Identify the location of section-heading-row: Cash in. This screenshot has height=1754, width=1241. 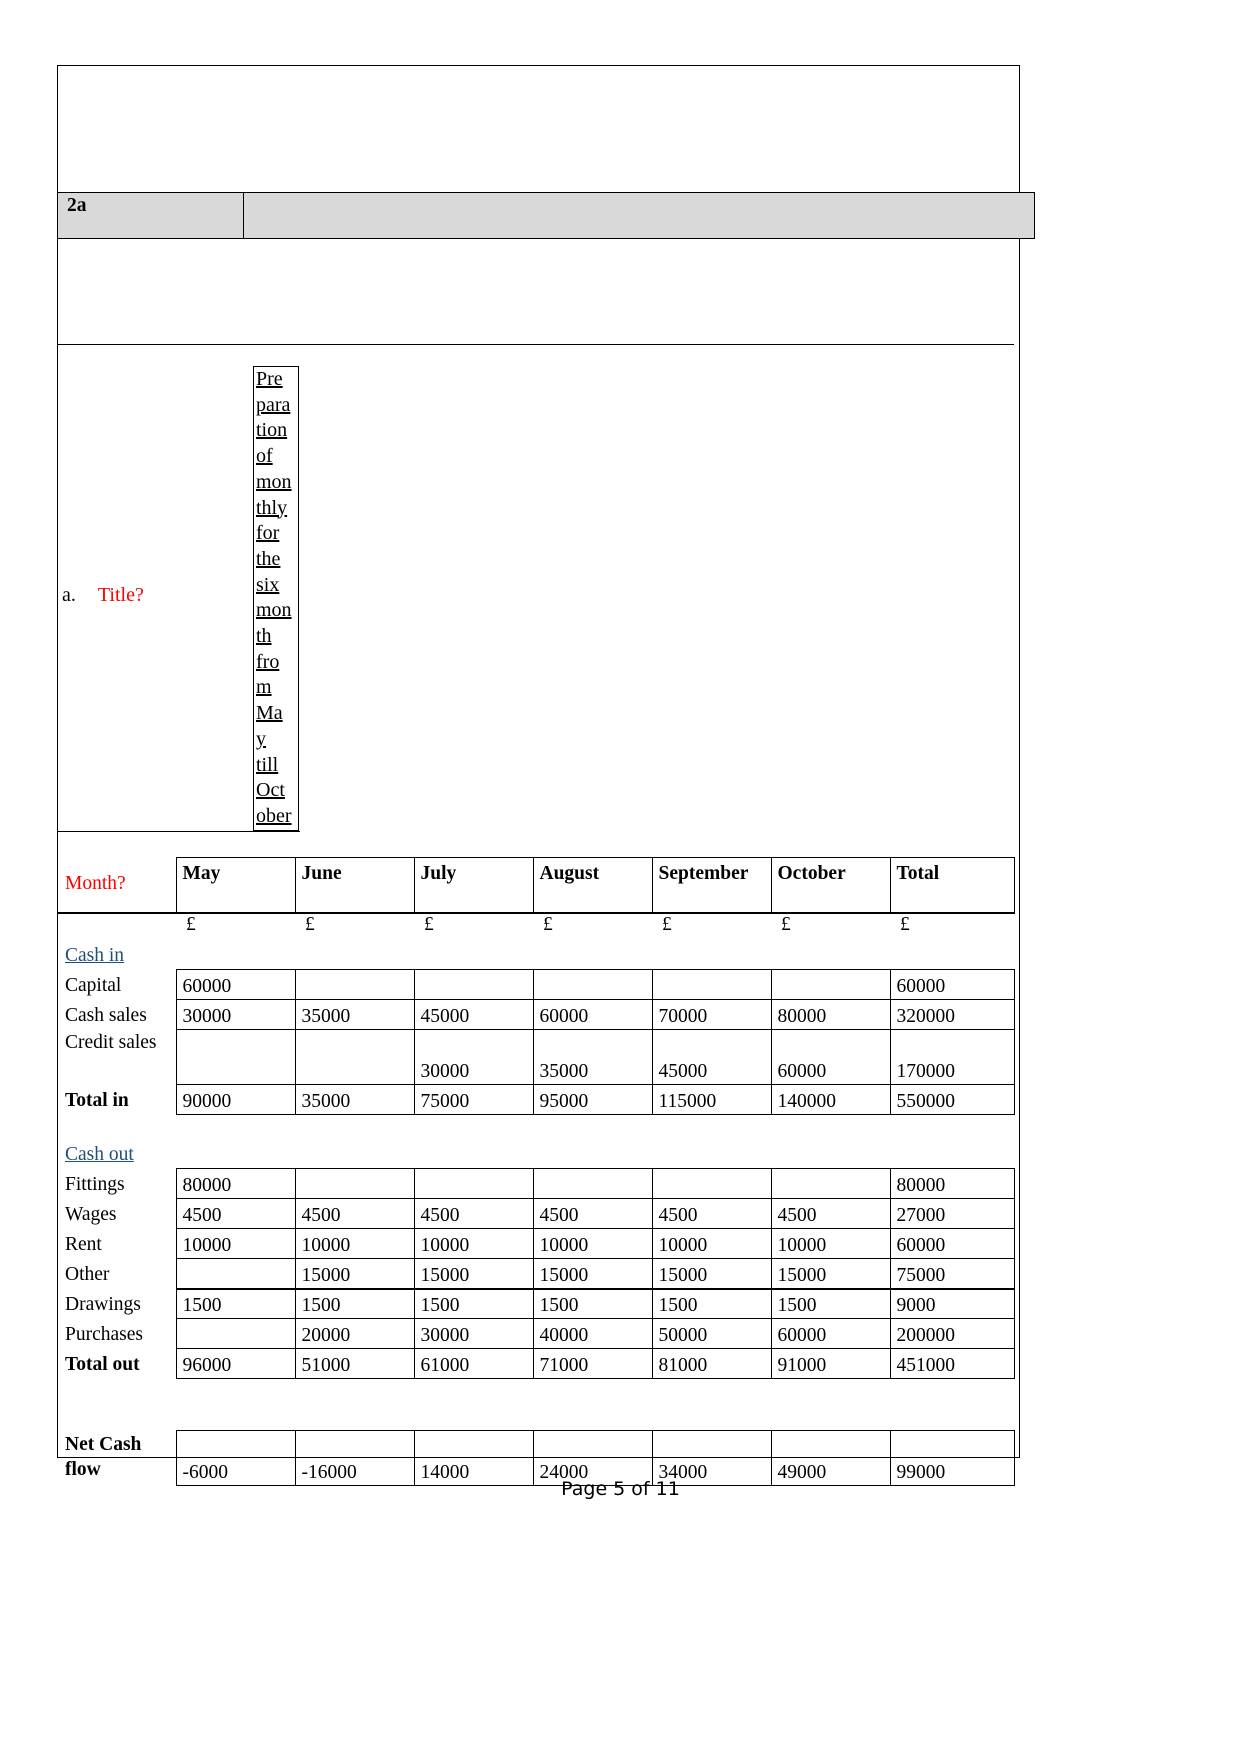
(535, 955).